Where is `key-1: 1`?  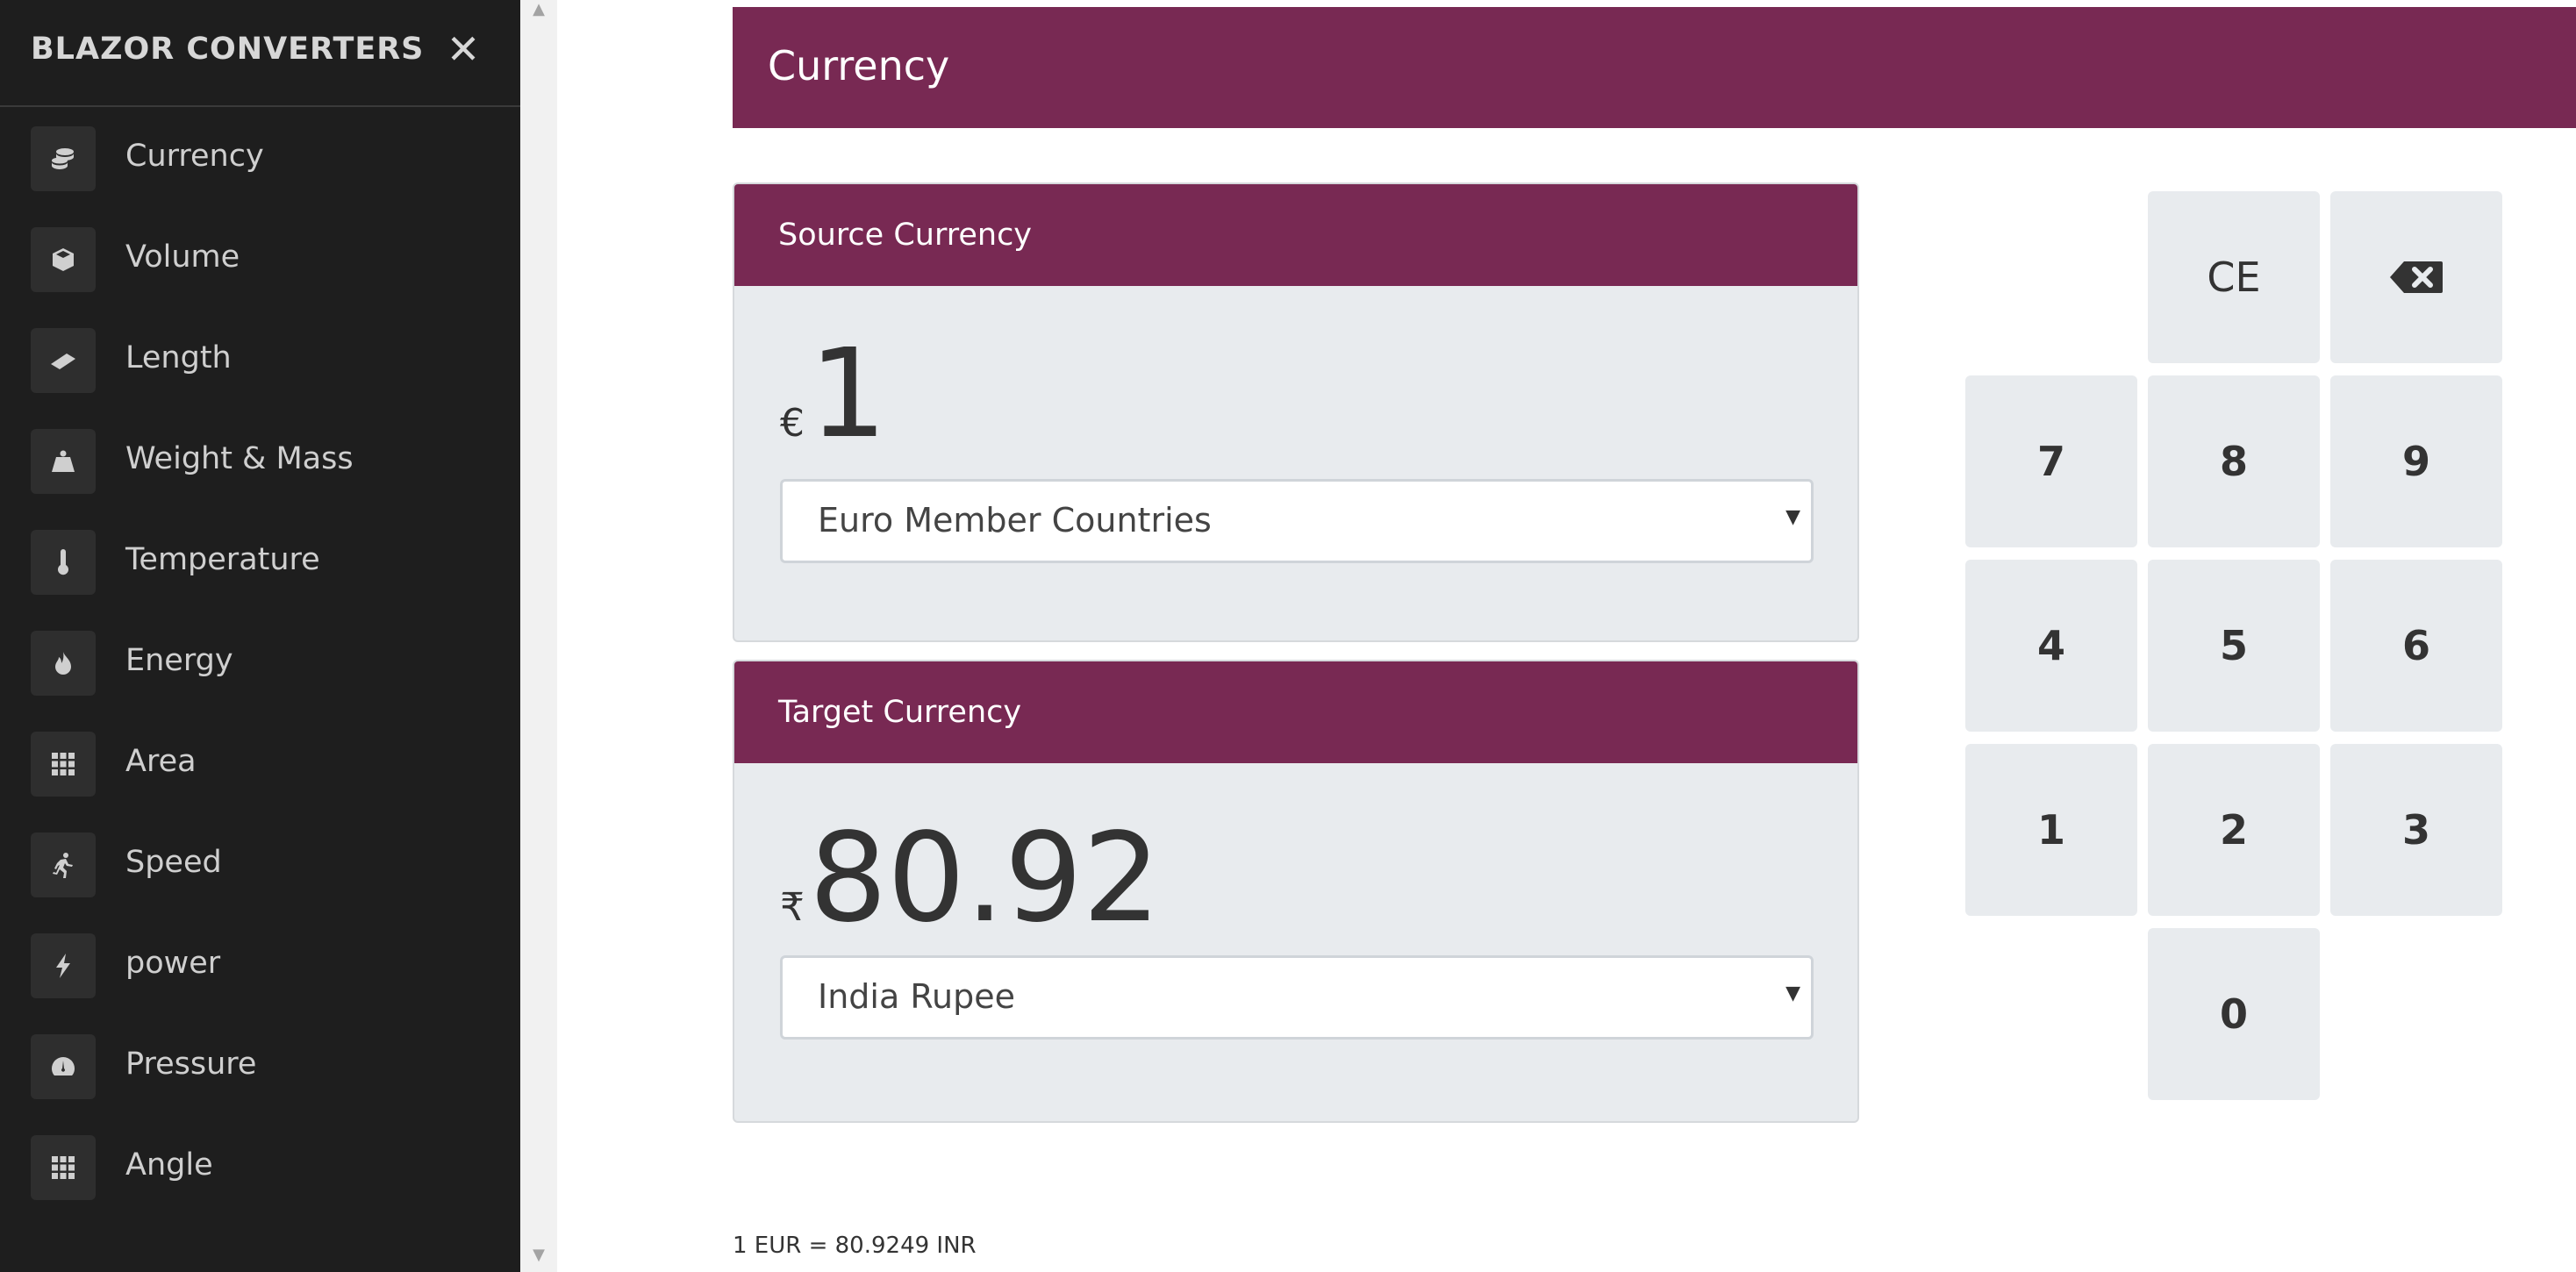
key-1: 1 is located at coordinates (2051, 830).